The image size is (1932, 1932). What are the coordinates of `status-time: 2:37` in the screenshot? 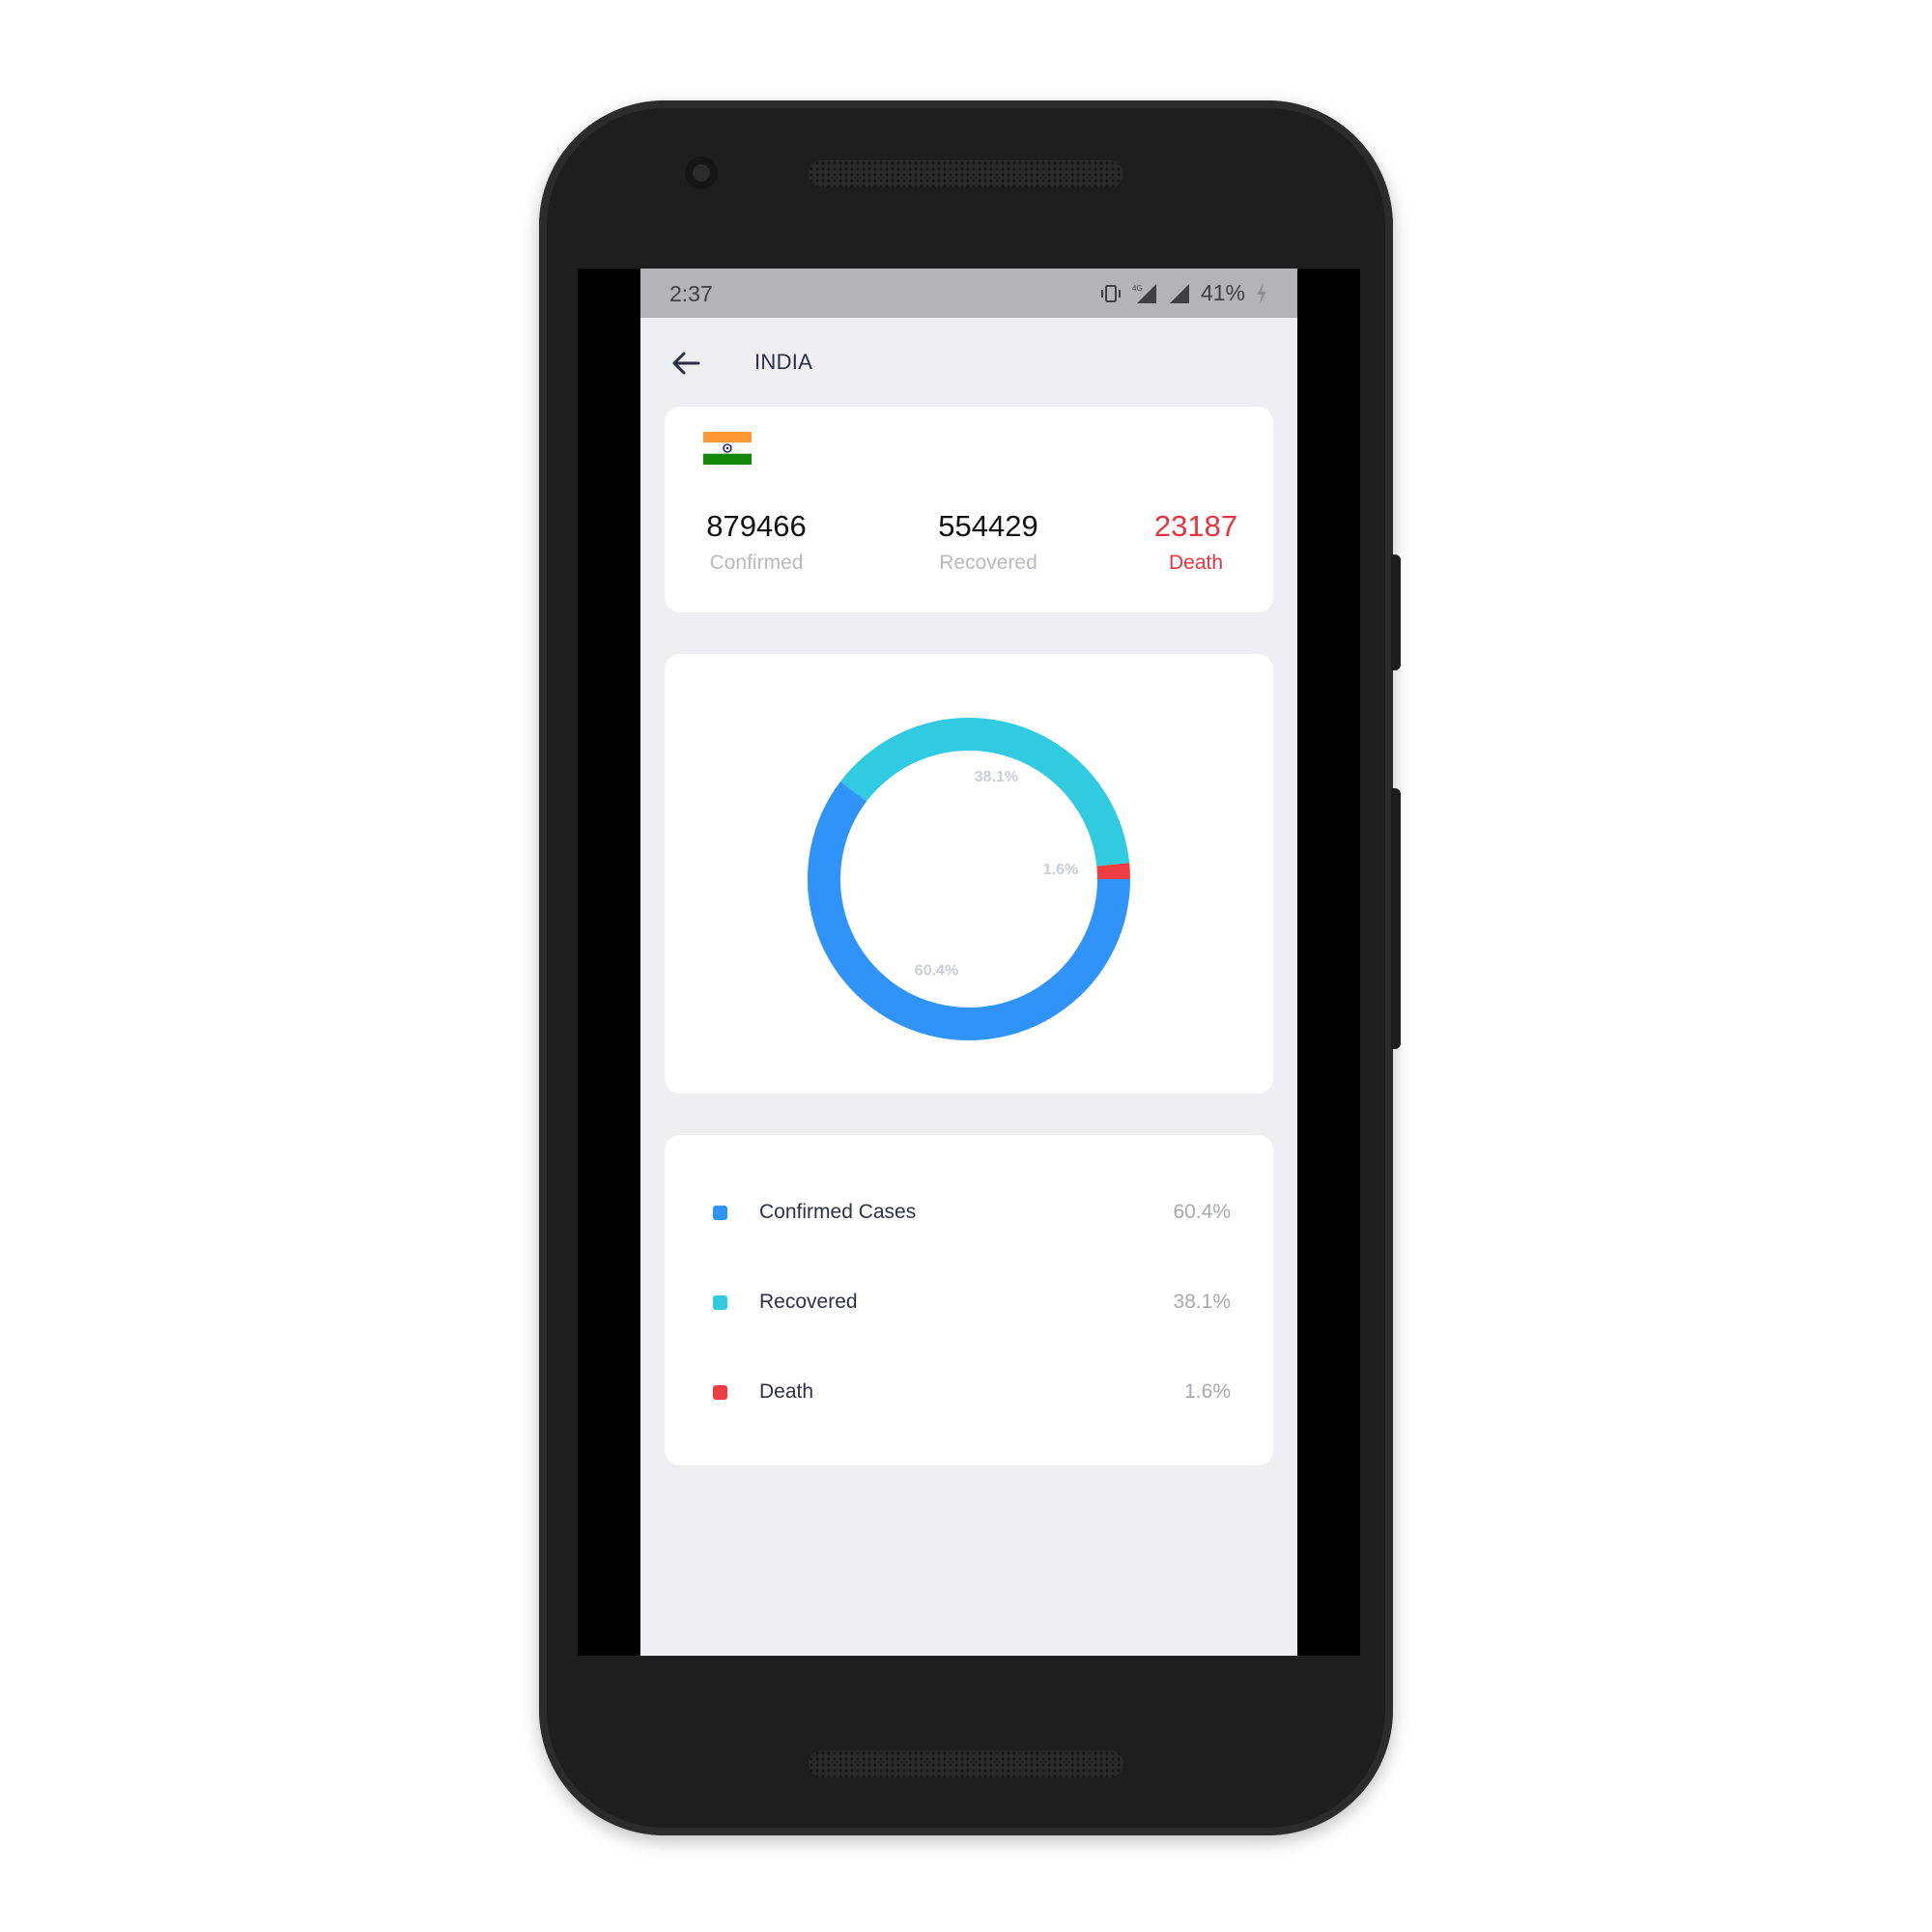 It's located at (691, 293).